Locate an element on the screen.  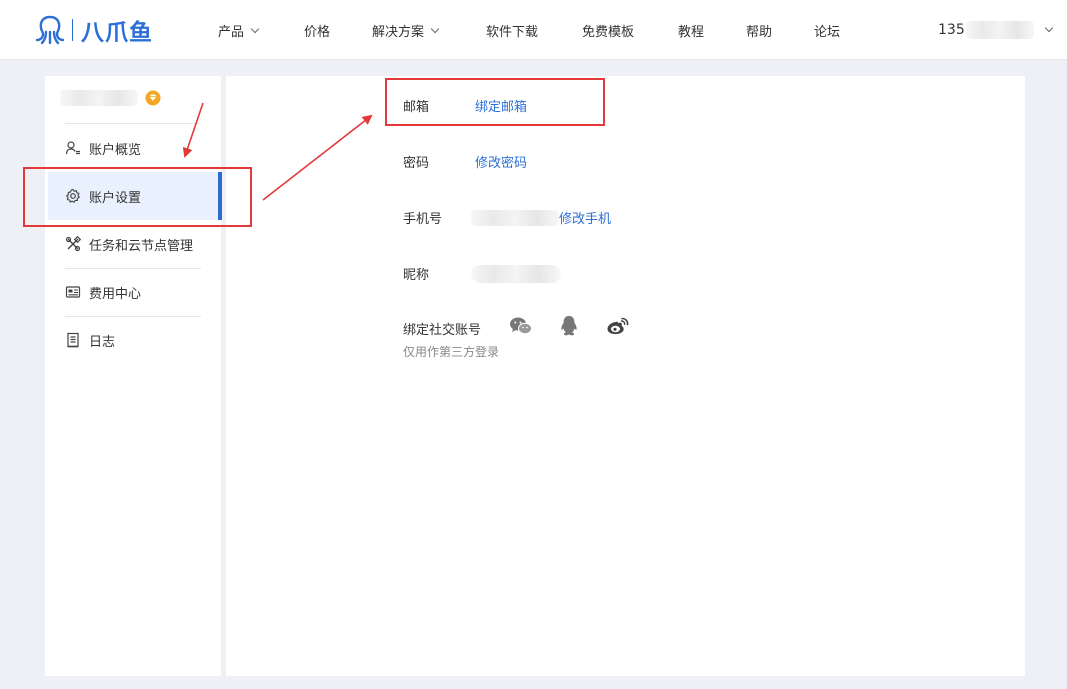
nav-products-label: 产品 is located at coordinates (231, 32).